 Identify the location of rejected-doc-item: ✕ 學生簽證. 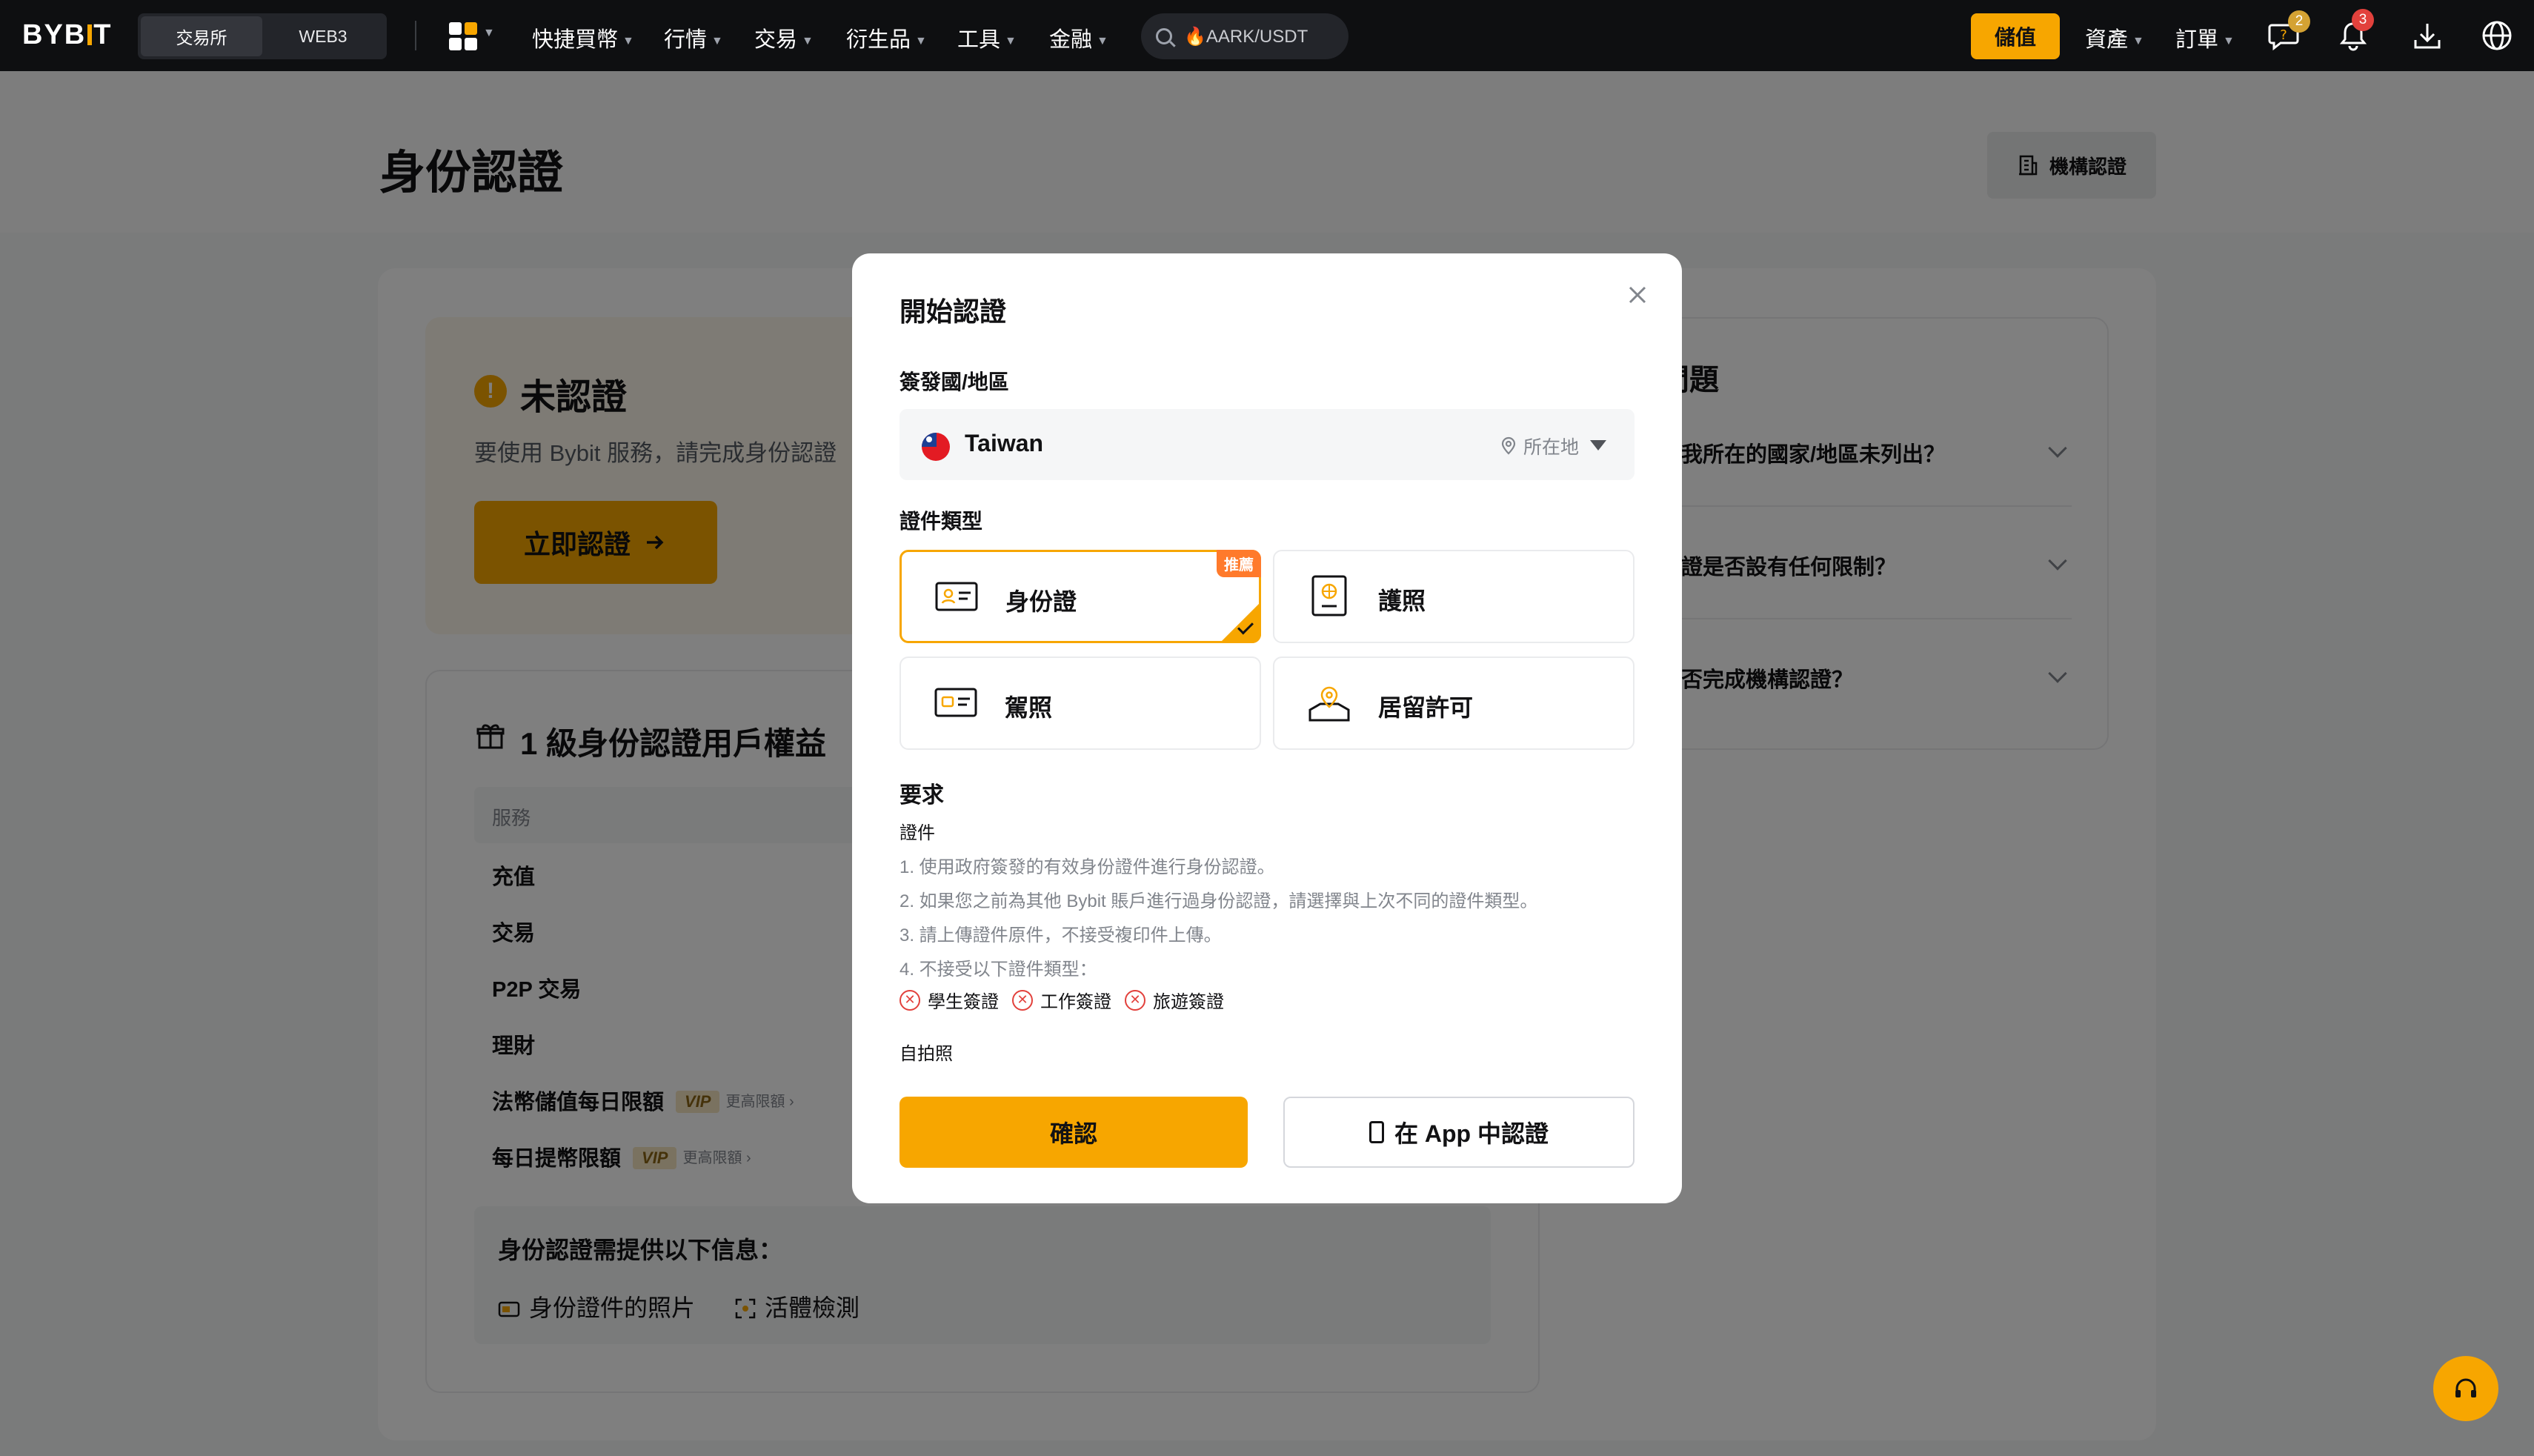
(949, 1000).